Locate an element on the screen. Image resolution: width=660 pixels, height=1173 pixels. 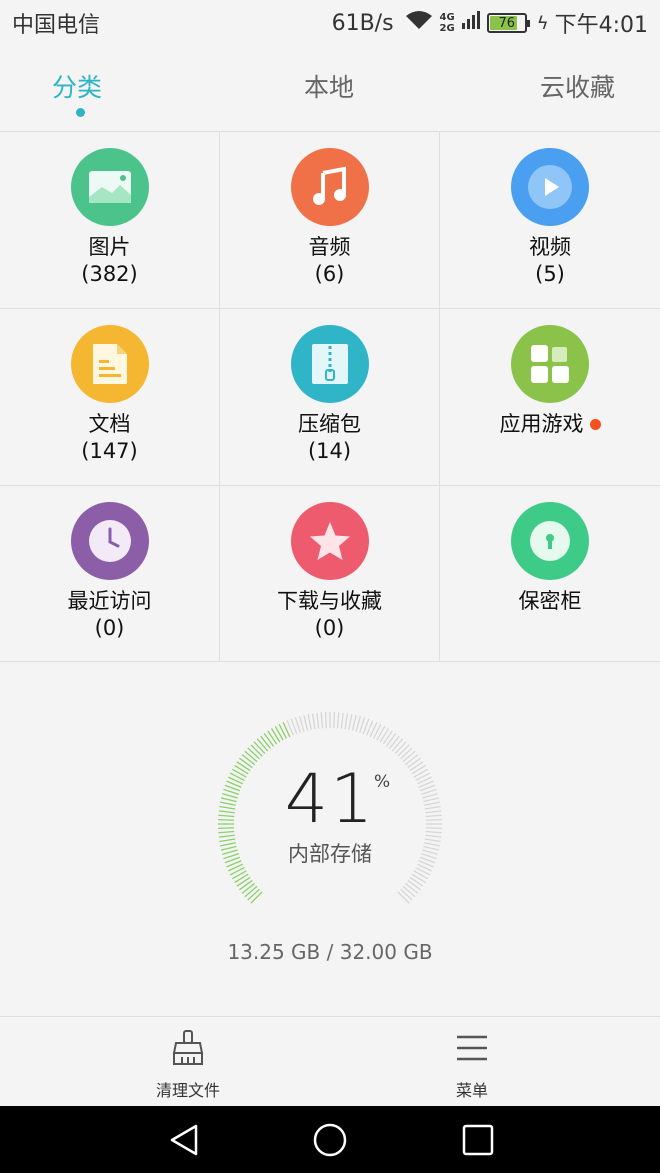
category-recent: 最近访问 (0) is located at coordinates (110, 574).